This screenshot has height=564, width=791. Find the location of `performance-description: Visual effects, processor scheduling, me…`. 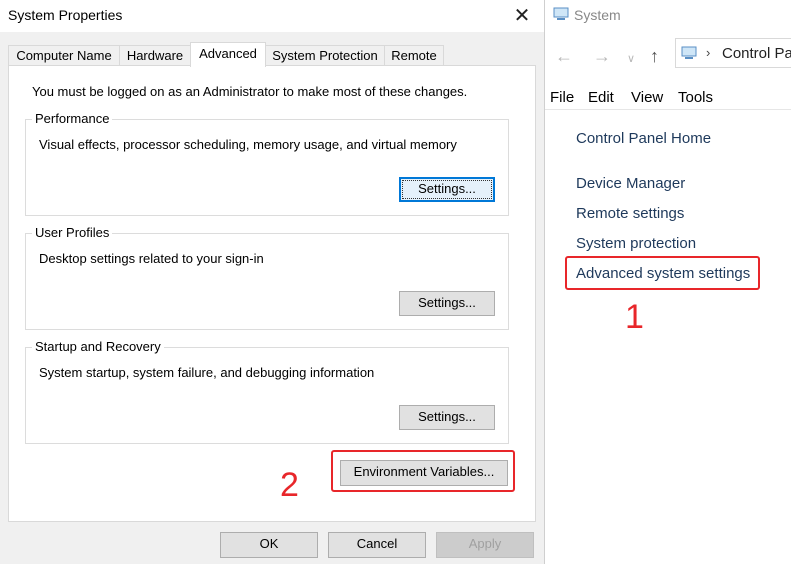

performance-description: Visual effects, processor scheduling, me… is located at coordinates (248, 144).